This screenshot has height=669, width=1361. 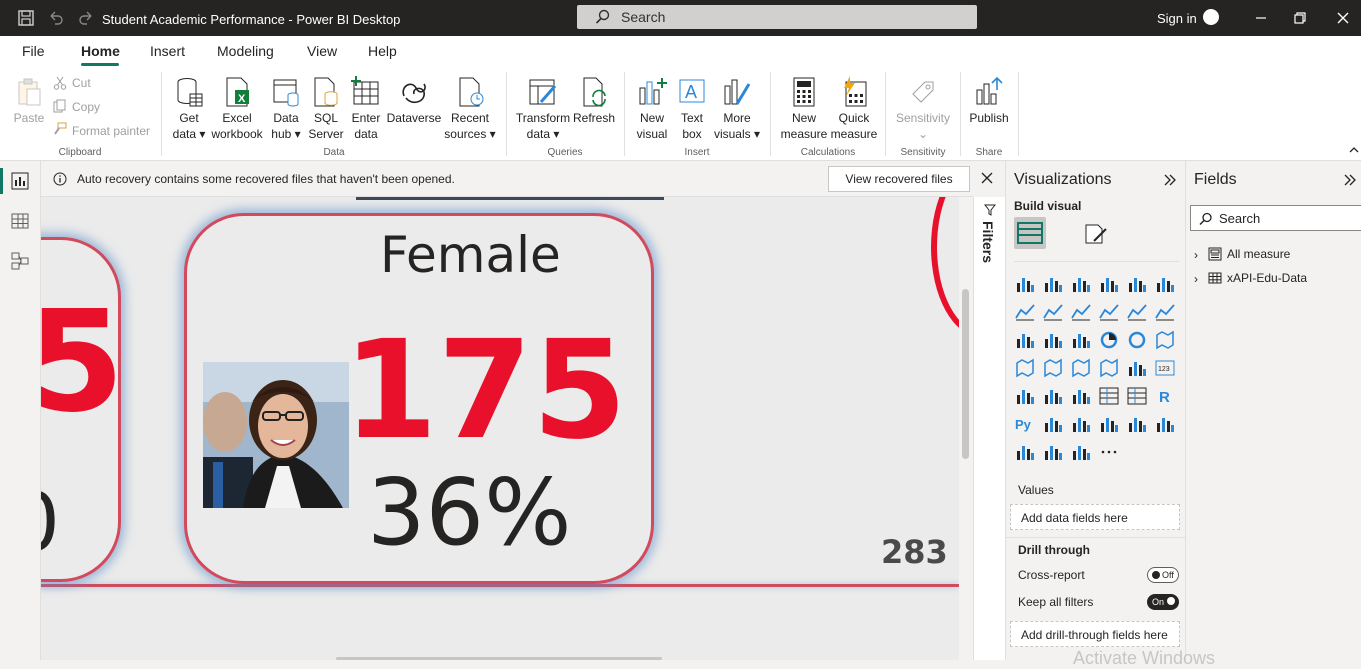 What do you see at coordinates (1300, 18) in the screenshot?
I see `restore-icon` at bounding box center [1300, 18].